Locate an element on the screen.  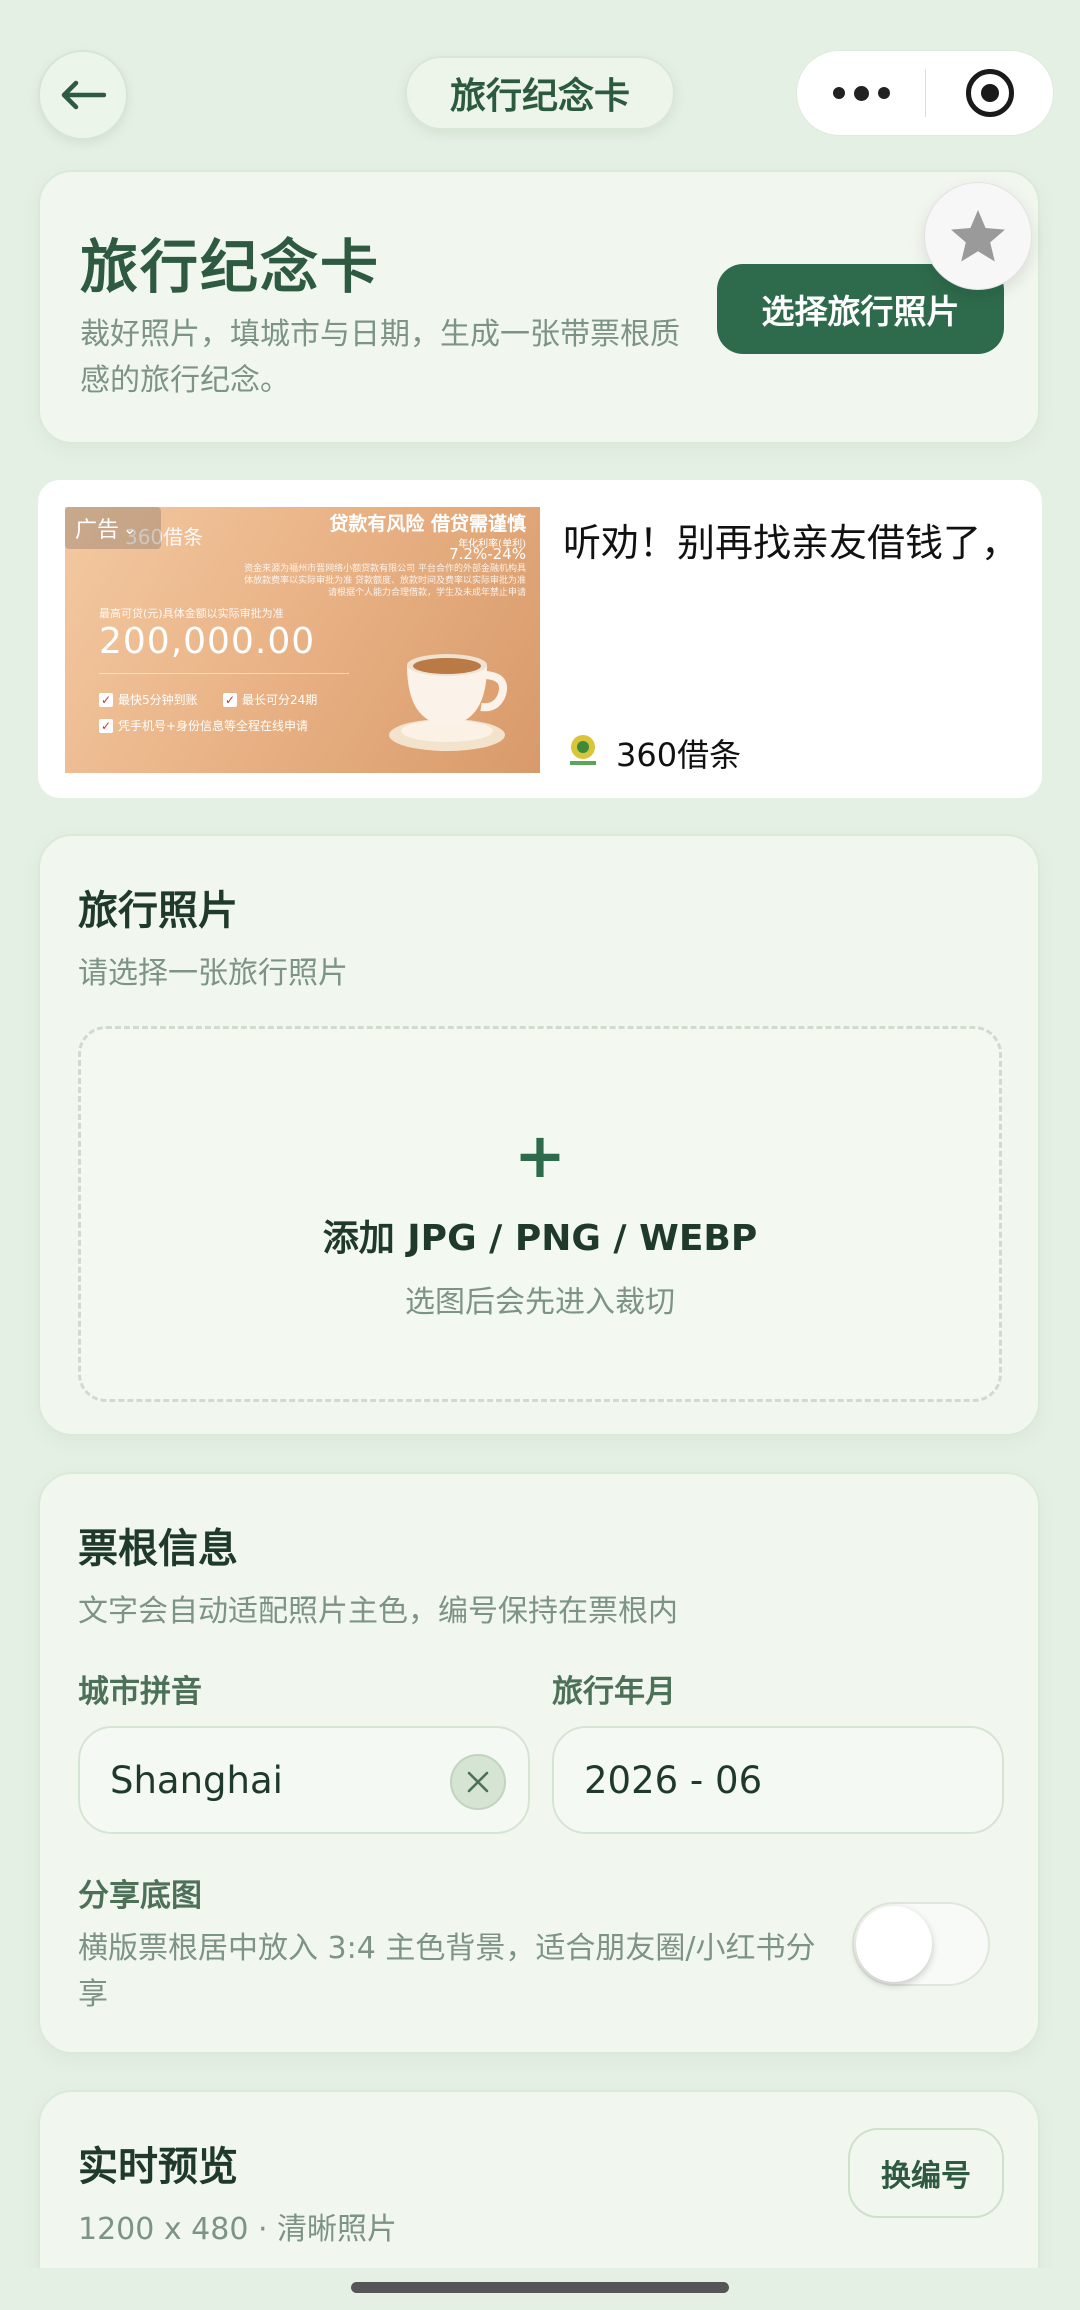
chevron-down-icon: ⌄ is located at coordinates (130, 528).